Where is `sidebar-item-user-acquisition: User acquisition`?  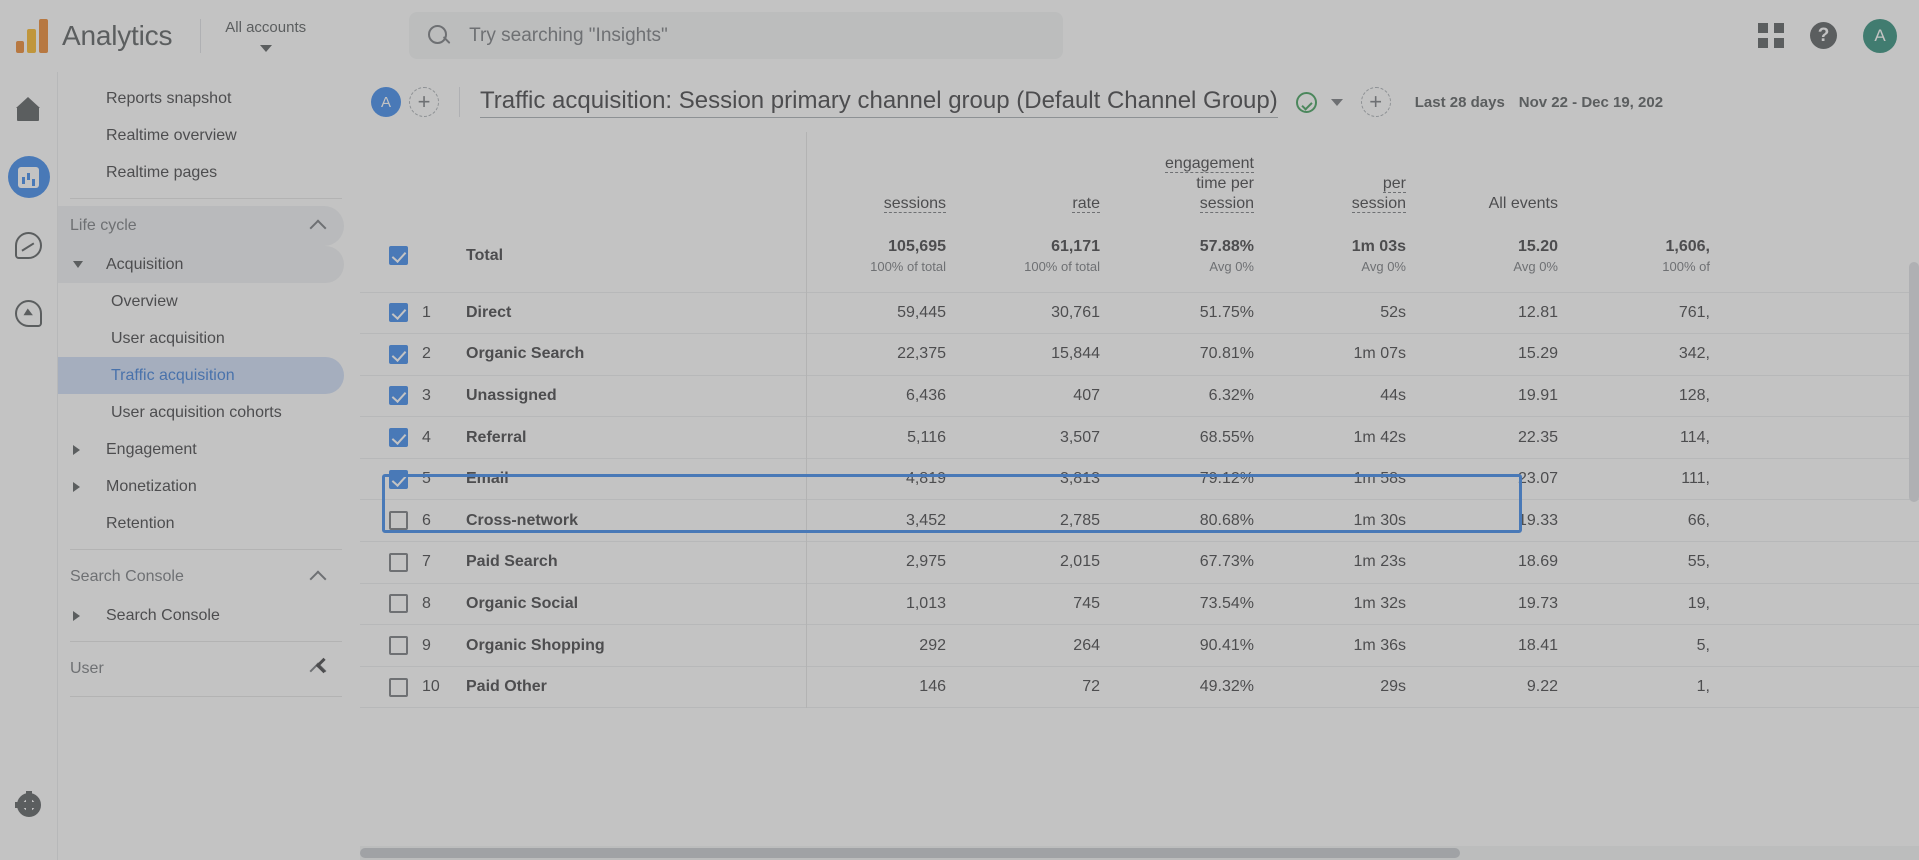 sidebar-item-user-acquisition: User acquisition is located at coordinates (201, 338).